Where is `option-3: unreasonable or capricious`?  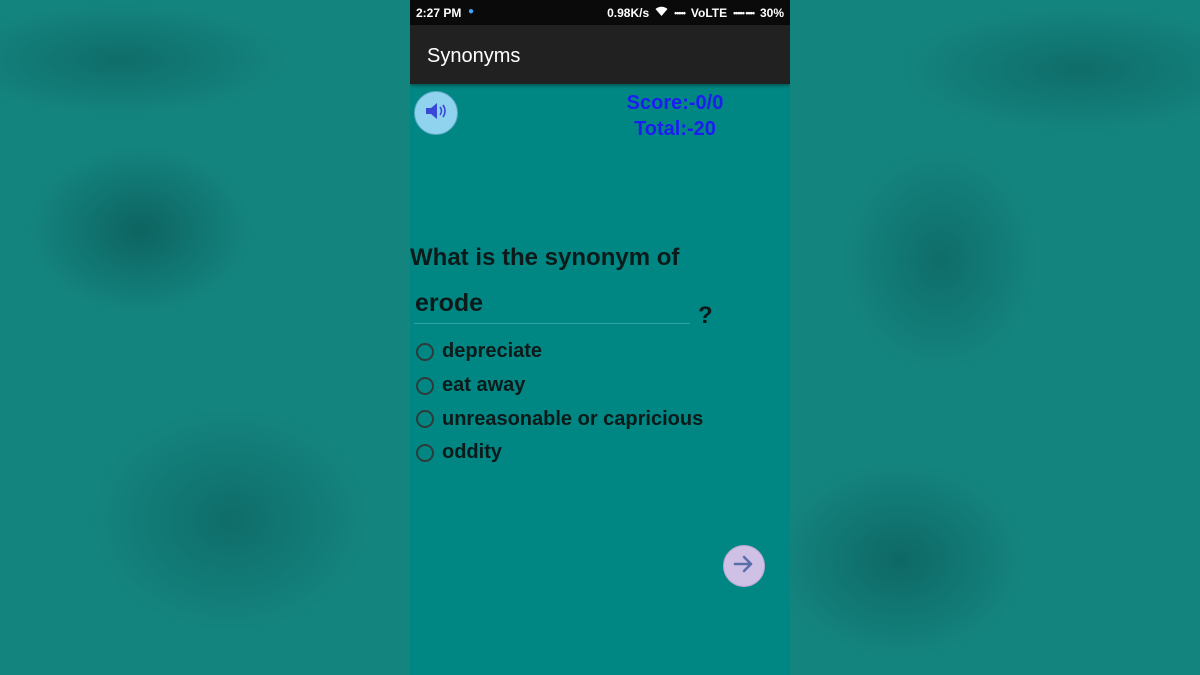 option-3: unreasonable or capricious is located at coordinates (559, 419).